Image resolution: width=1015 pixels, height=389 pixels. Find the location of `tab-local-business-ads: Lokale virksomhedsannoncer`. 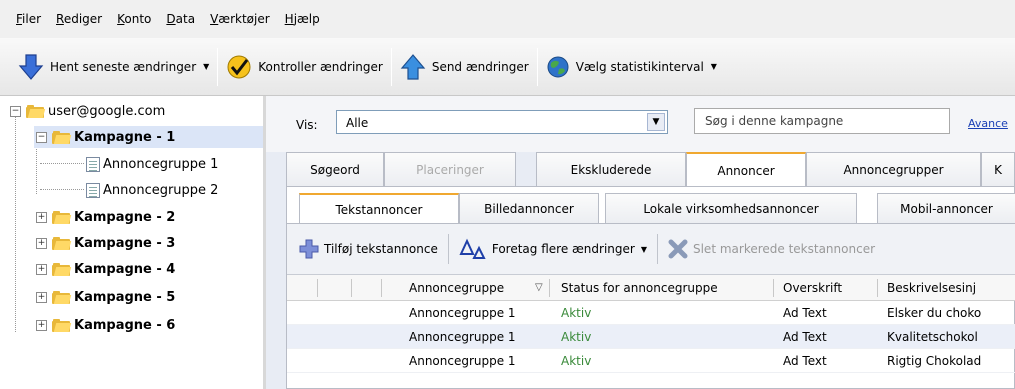

tab-local-business-ads: Lokale virksomhedsannoncer is located at coordinates (731, 208).